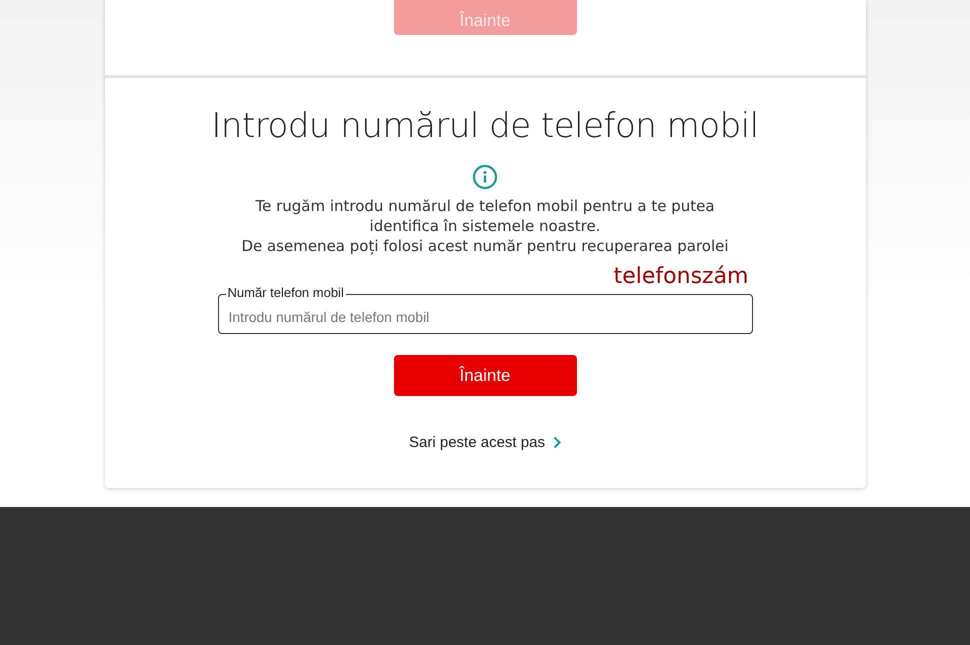 The image size is (970, 645). Describe the element at coordinates (556, 442) in the screenshot. I see `chevron-right-icon` at that location.